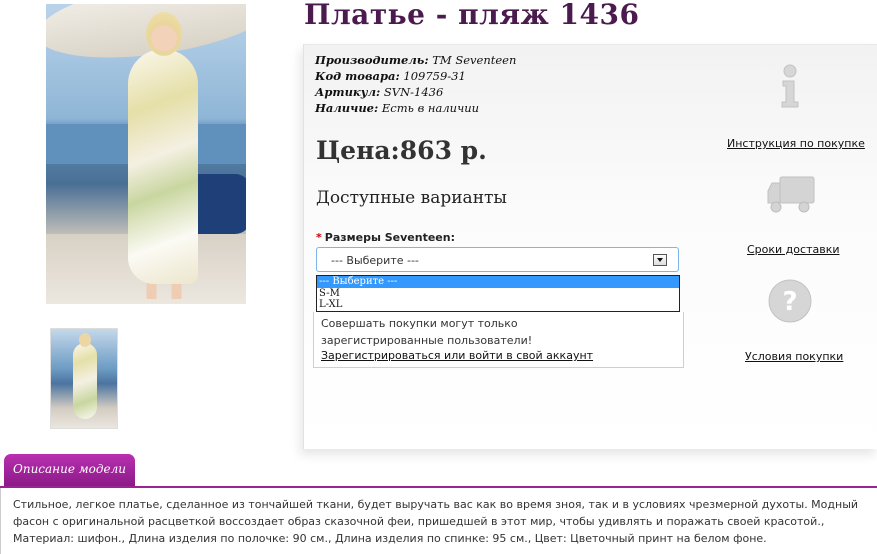 The image size is (877, 554). Describe the element at coordinates (357, 76) in the screenshot. I see `product-code-label: Код товара:` at that location.